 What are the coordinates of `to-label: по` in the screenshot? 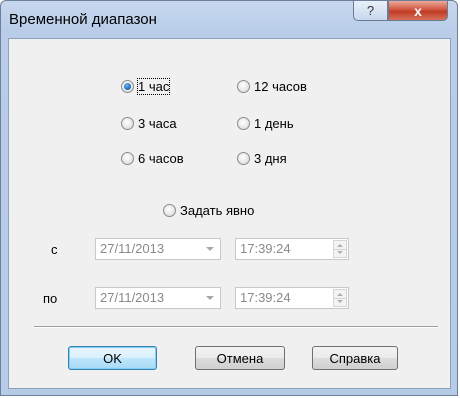 It's located at (50, 298).